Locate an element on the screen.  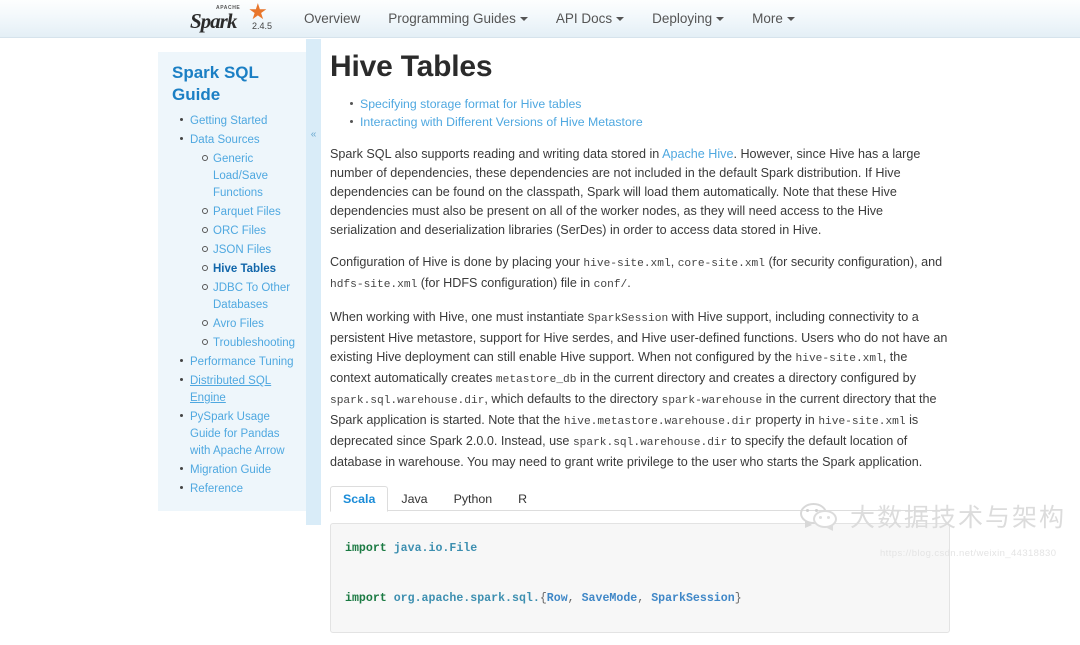
tab-scala: Scala is located at coordinates (359, 499).